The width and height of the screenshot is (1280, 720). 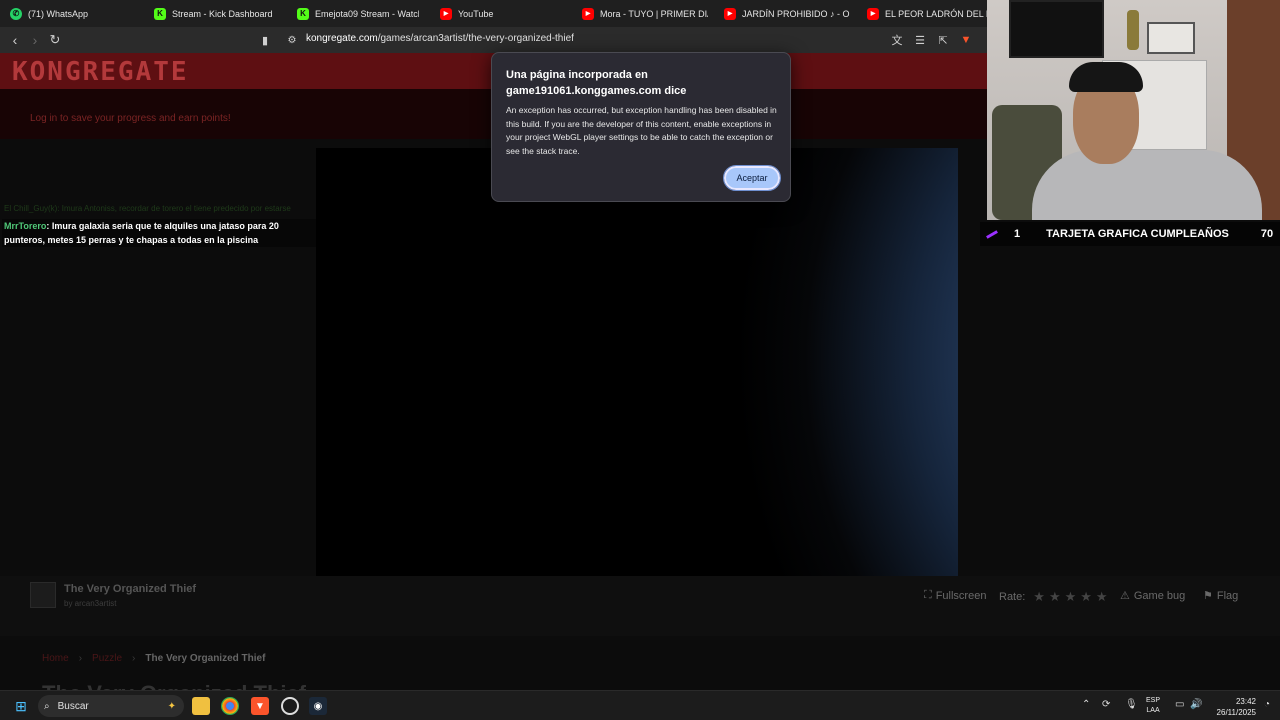 What do you see at coordinates (1196, 704) in the screenshot?
I see `volume-icon: 🔊` at bounding box center [1196, 704].